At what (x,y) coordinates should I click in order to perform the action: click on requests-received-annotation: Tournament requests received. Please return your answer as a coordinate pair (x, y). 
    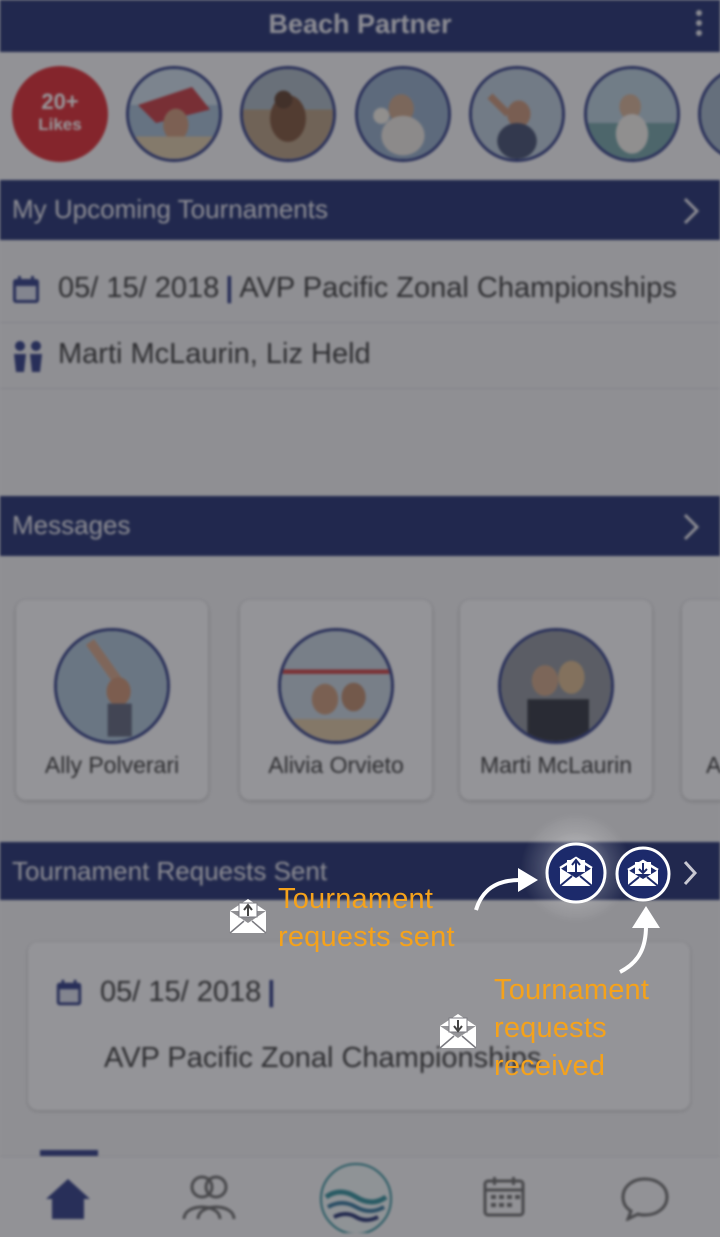
    Looking at the image, I should click on (571, 1028).